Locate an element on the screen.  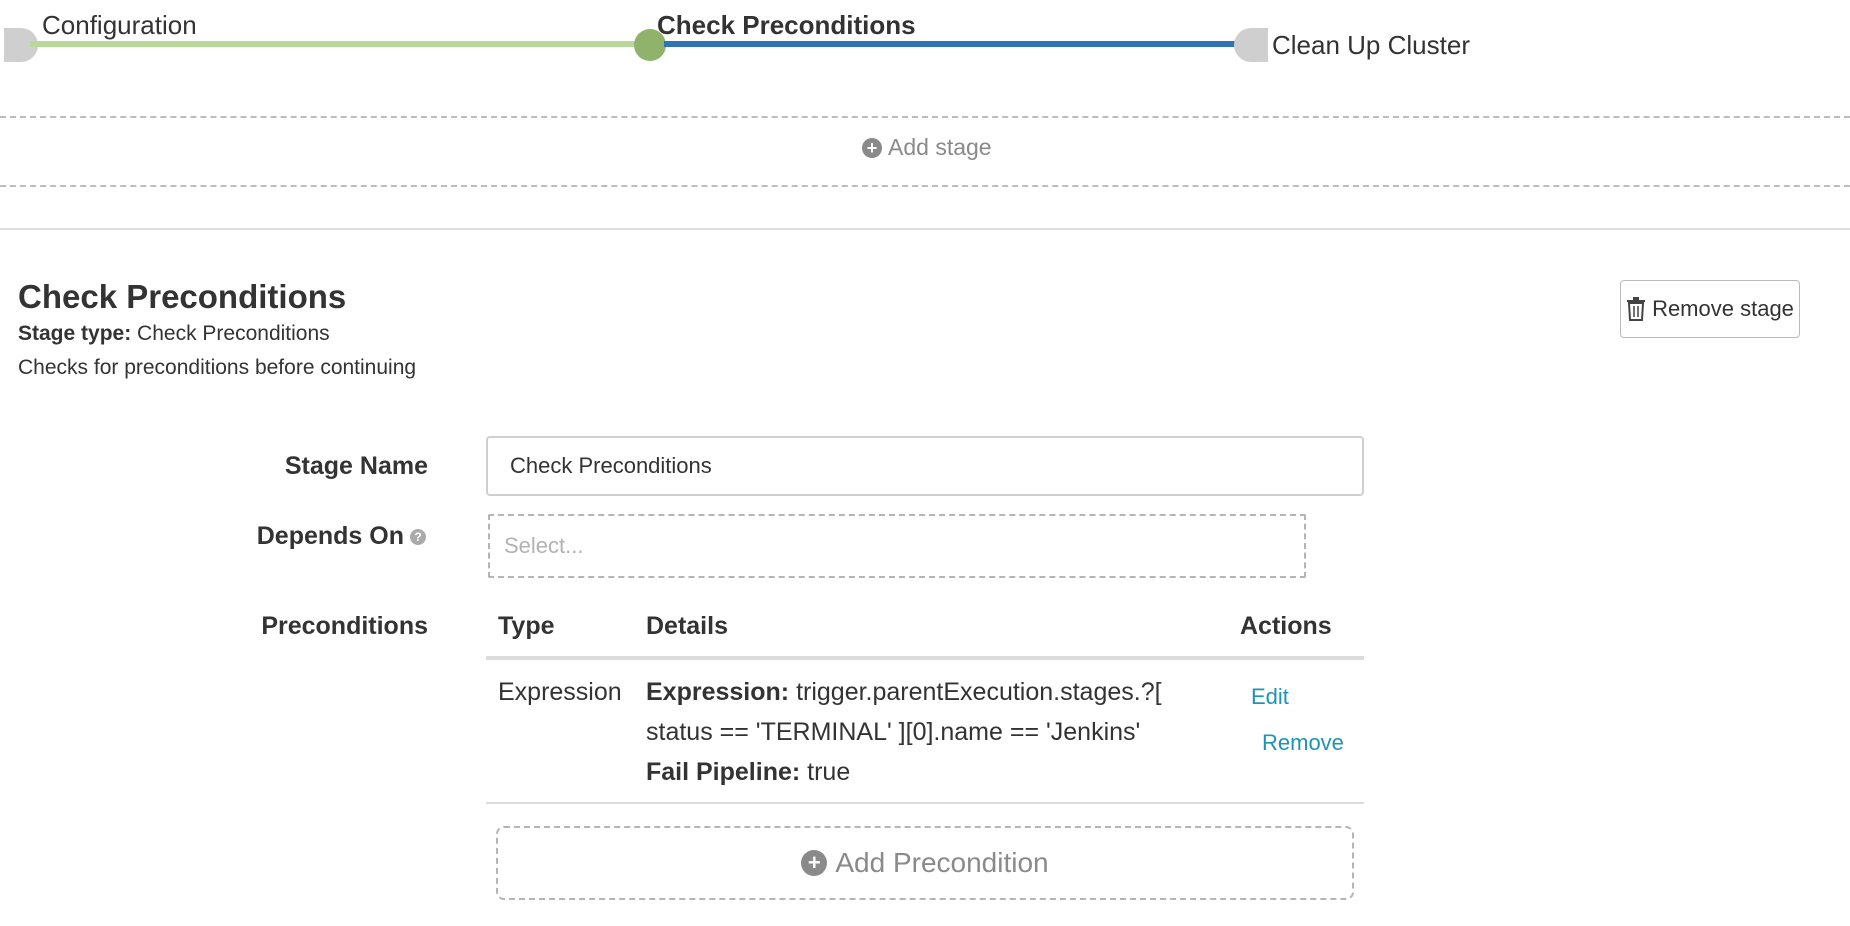
depends-on-label-text: Depends On is located at coordinates (330, 536).